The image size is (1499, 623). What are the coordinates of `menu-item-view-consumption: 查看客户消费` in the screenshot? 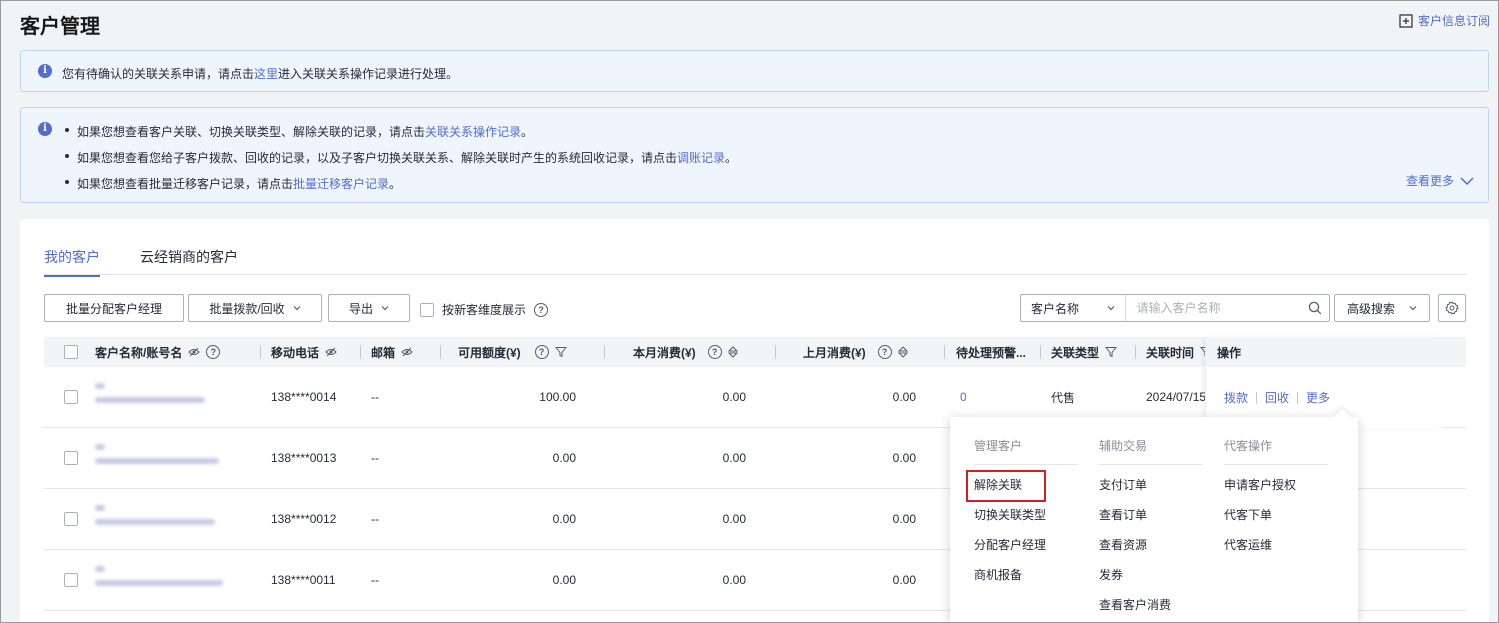 It's located at (1151, 604).